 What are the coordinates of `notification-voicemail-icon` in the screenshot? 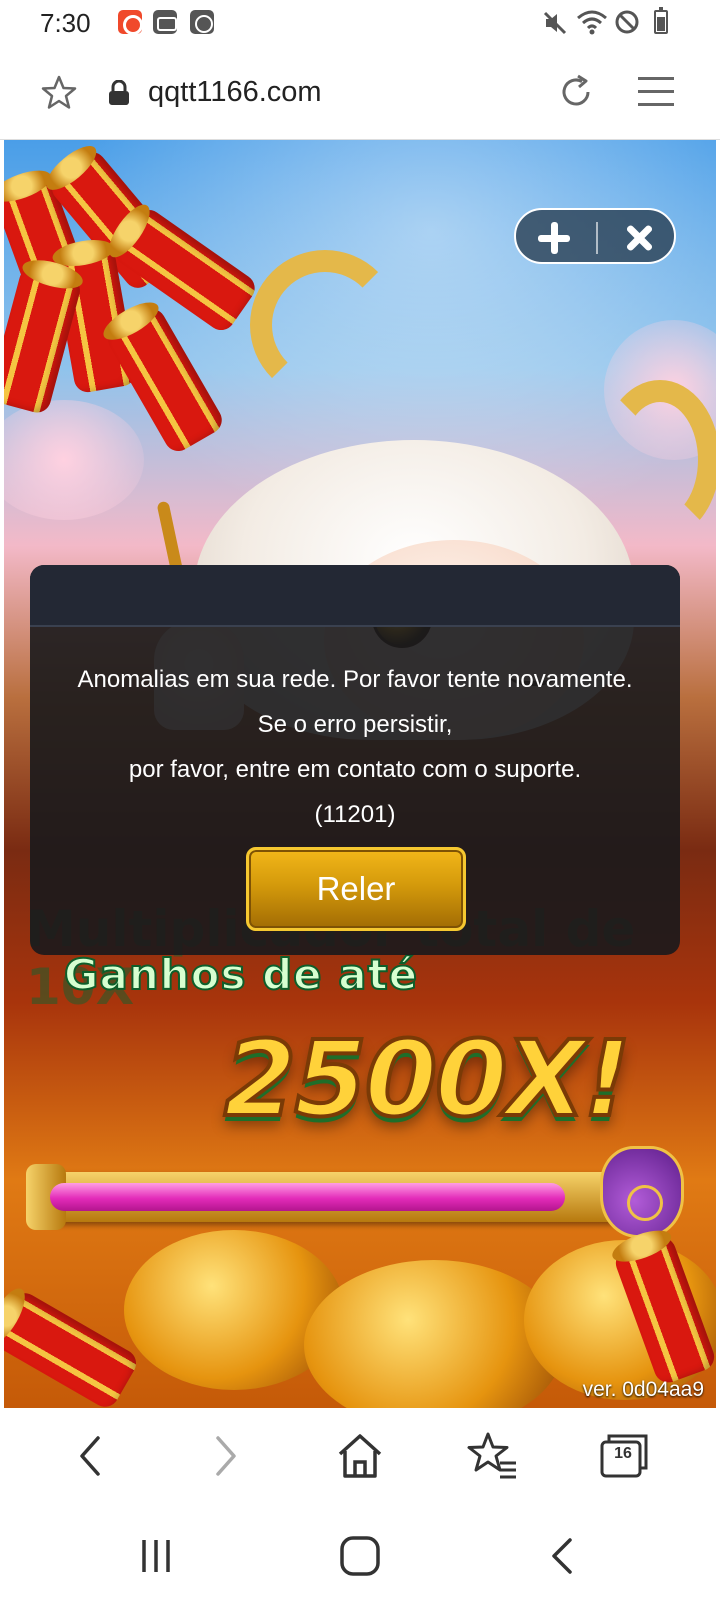 It's located at (165, 22).